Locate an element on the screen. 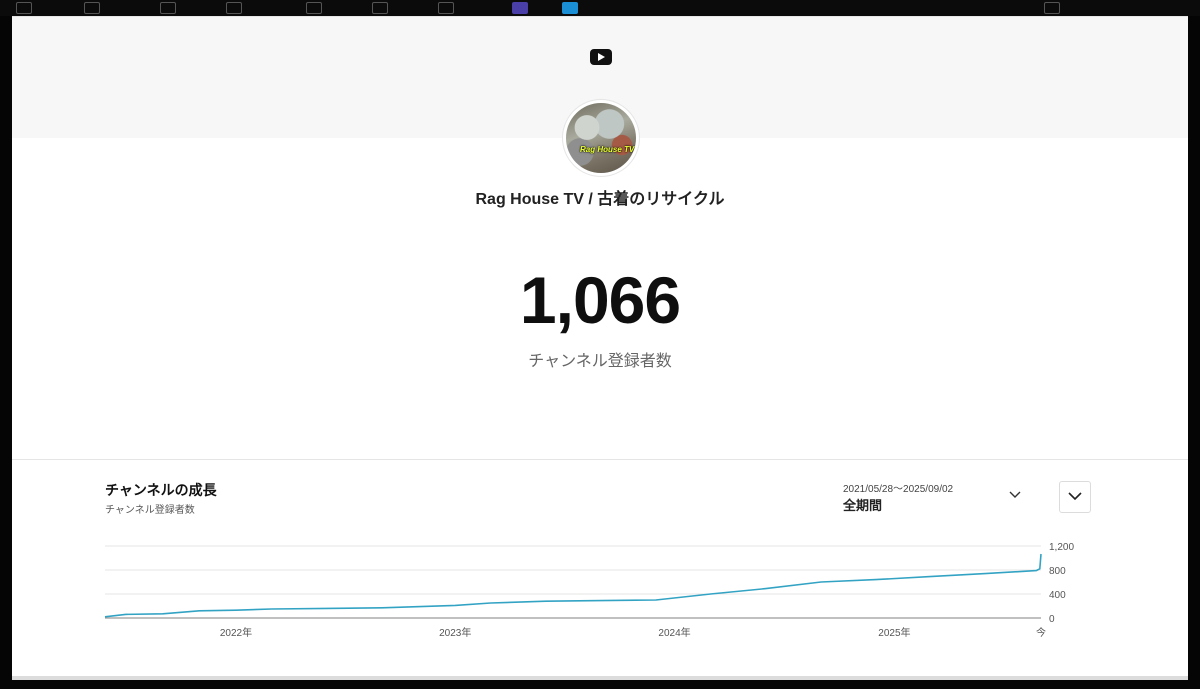 This screenshot has width=1200, height=689. expand-chart-button is located at coordinates (1075, 497).